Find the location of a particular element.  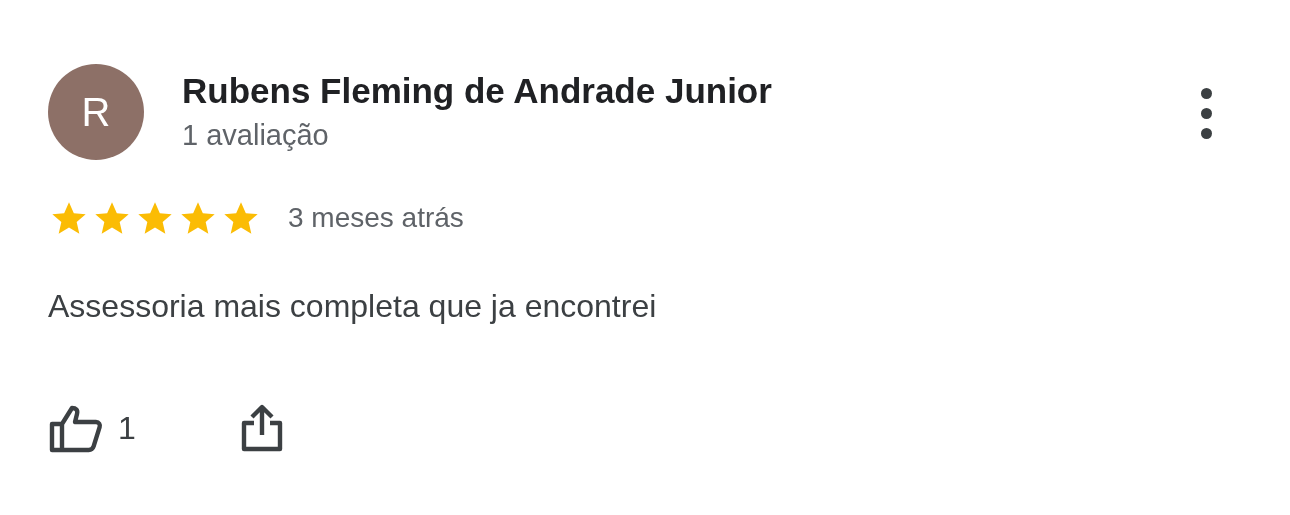

like-button: 1 is located at coordinates (92, 428).